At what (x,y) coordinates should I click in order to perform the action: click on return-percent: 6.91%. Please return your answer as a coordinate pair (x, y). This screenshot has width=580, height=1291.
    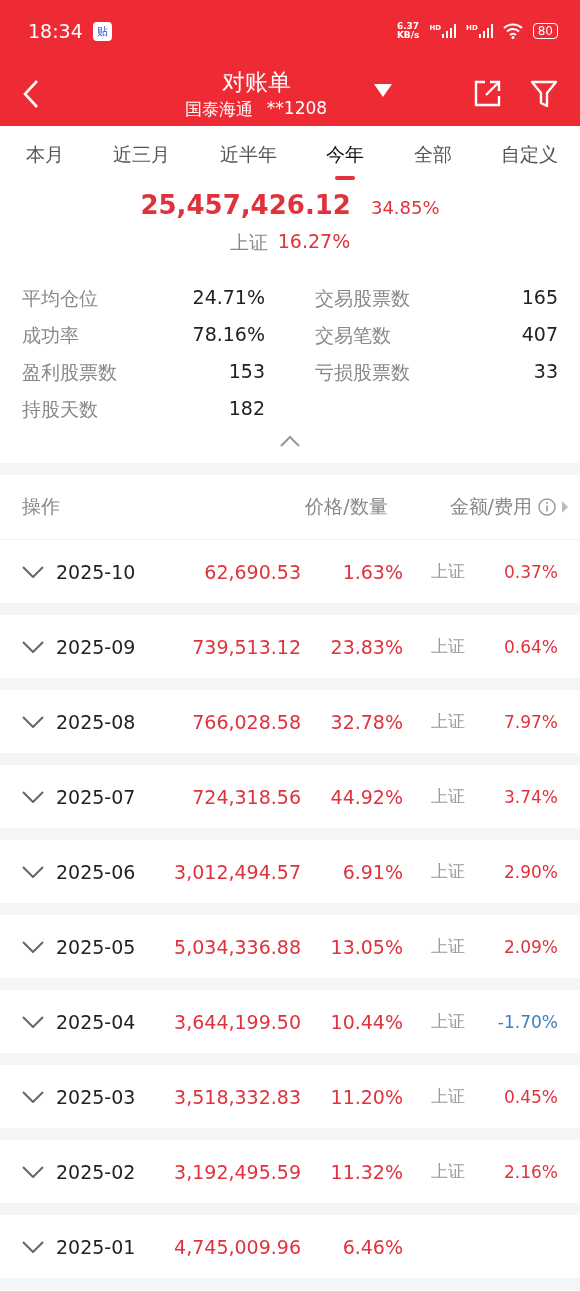
    Looking at the image, I should click on (372, 871).